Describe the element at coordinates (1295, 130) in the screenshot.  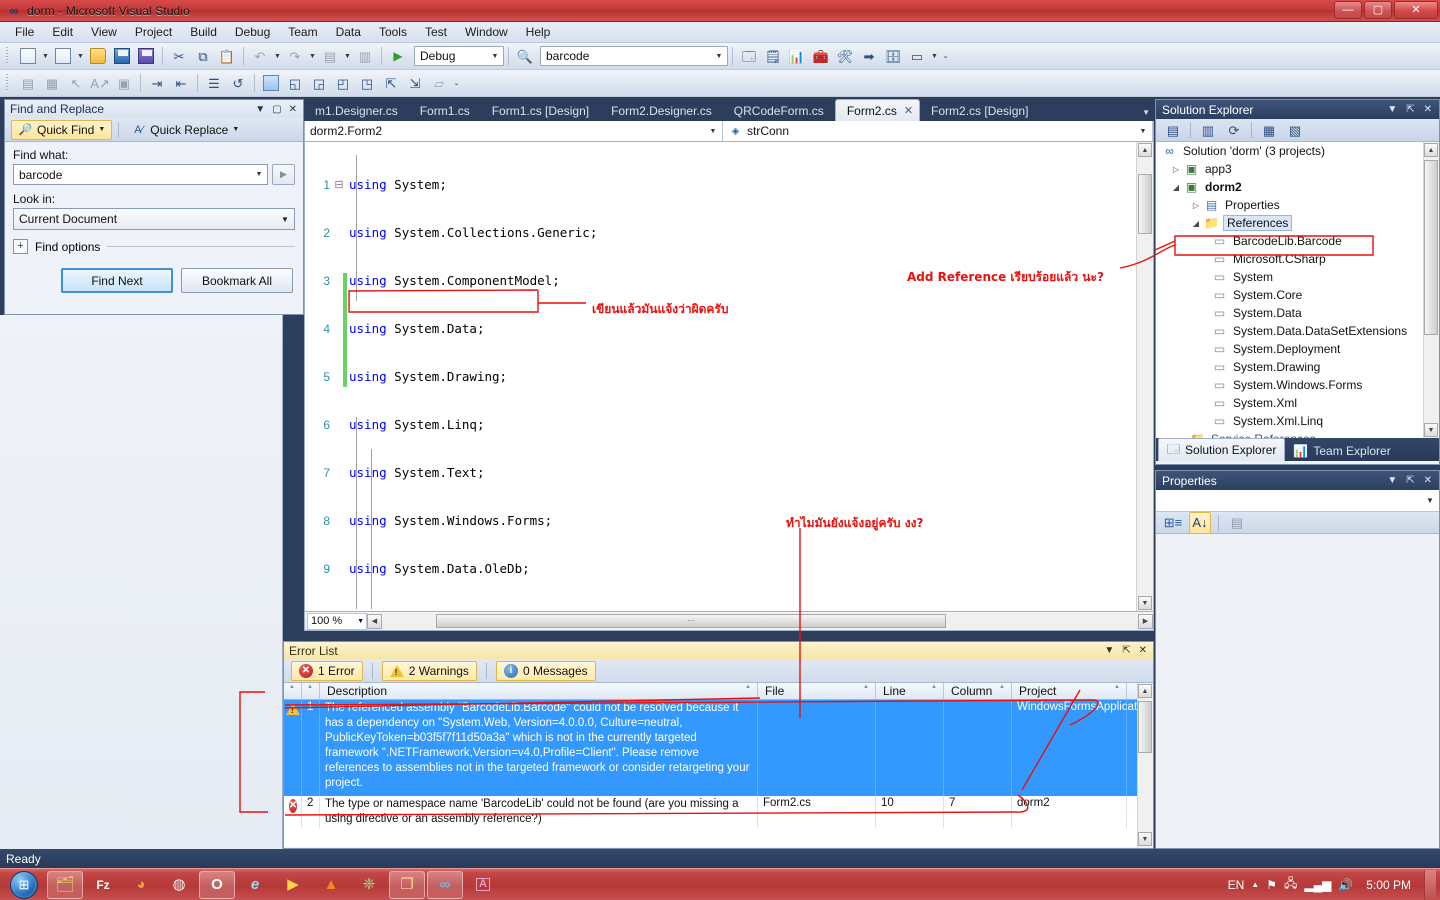
I see `view-designer-icon: ▧` at that location.